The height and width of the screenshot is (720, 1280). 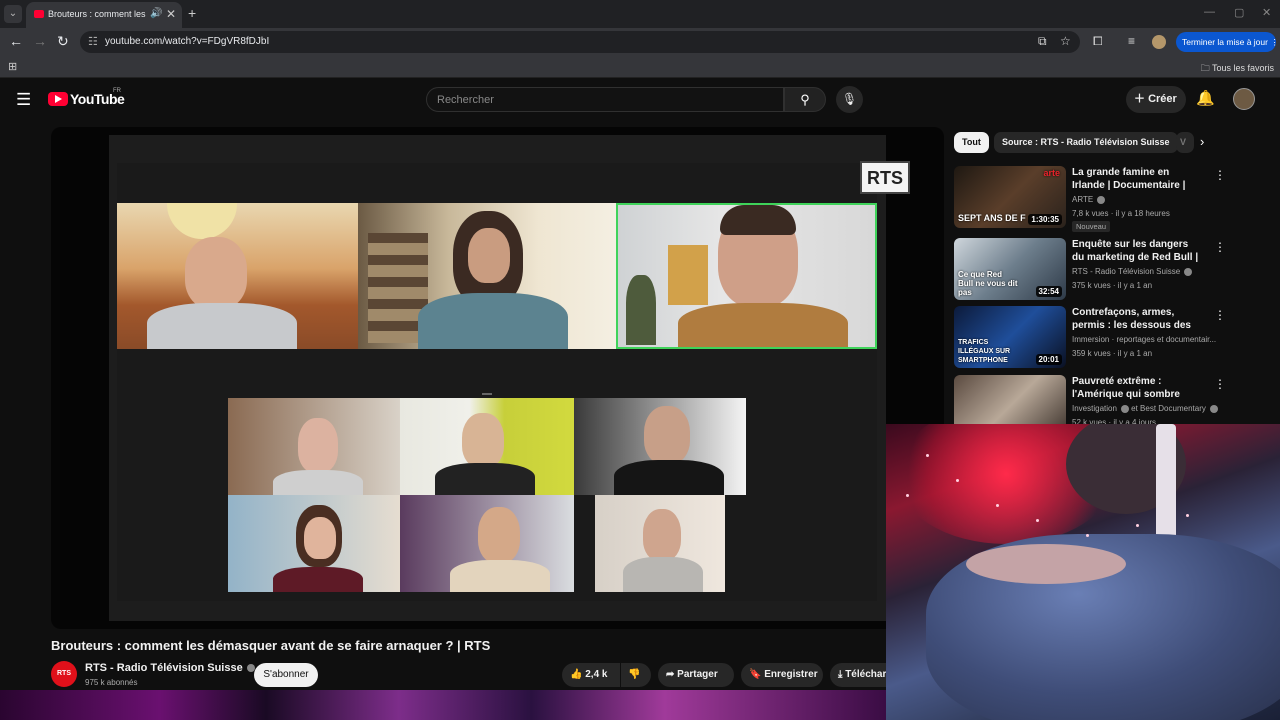 I want to click on thumbnail-brand: arte, so click(x=1051, y=173).